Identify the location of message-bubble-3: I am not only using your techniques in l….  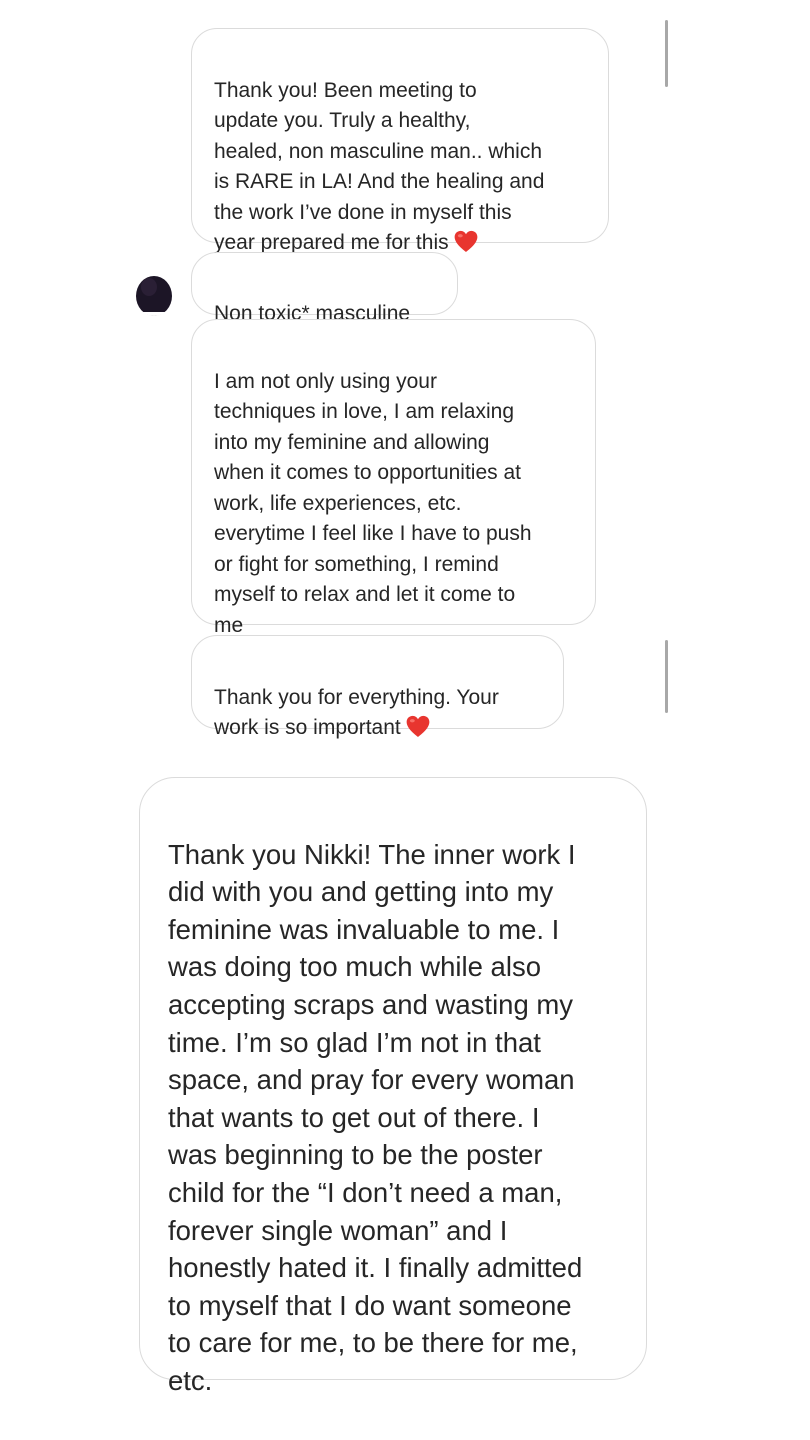
(393, 478).